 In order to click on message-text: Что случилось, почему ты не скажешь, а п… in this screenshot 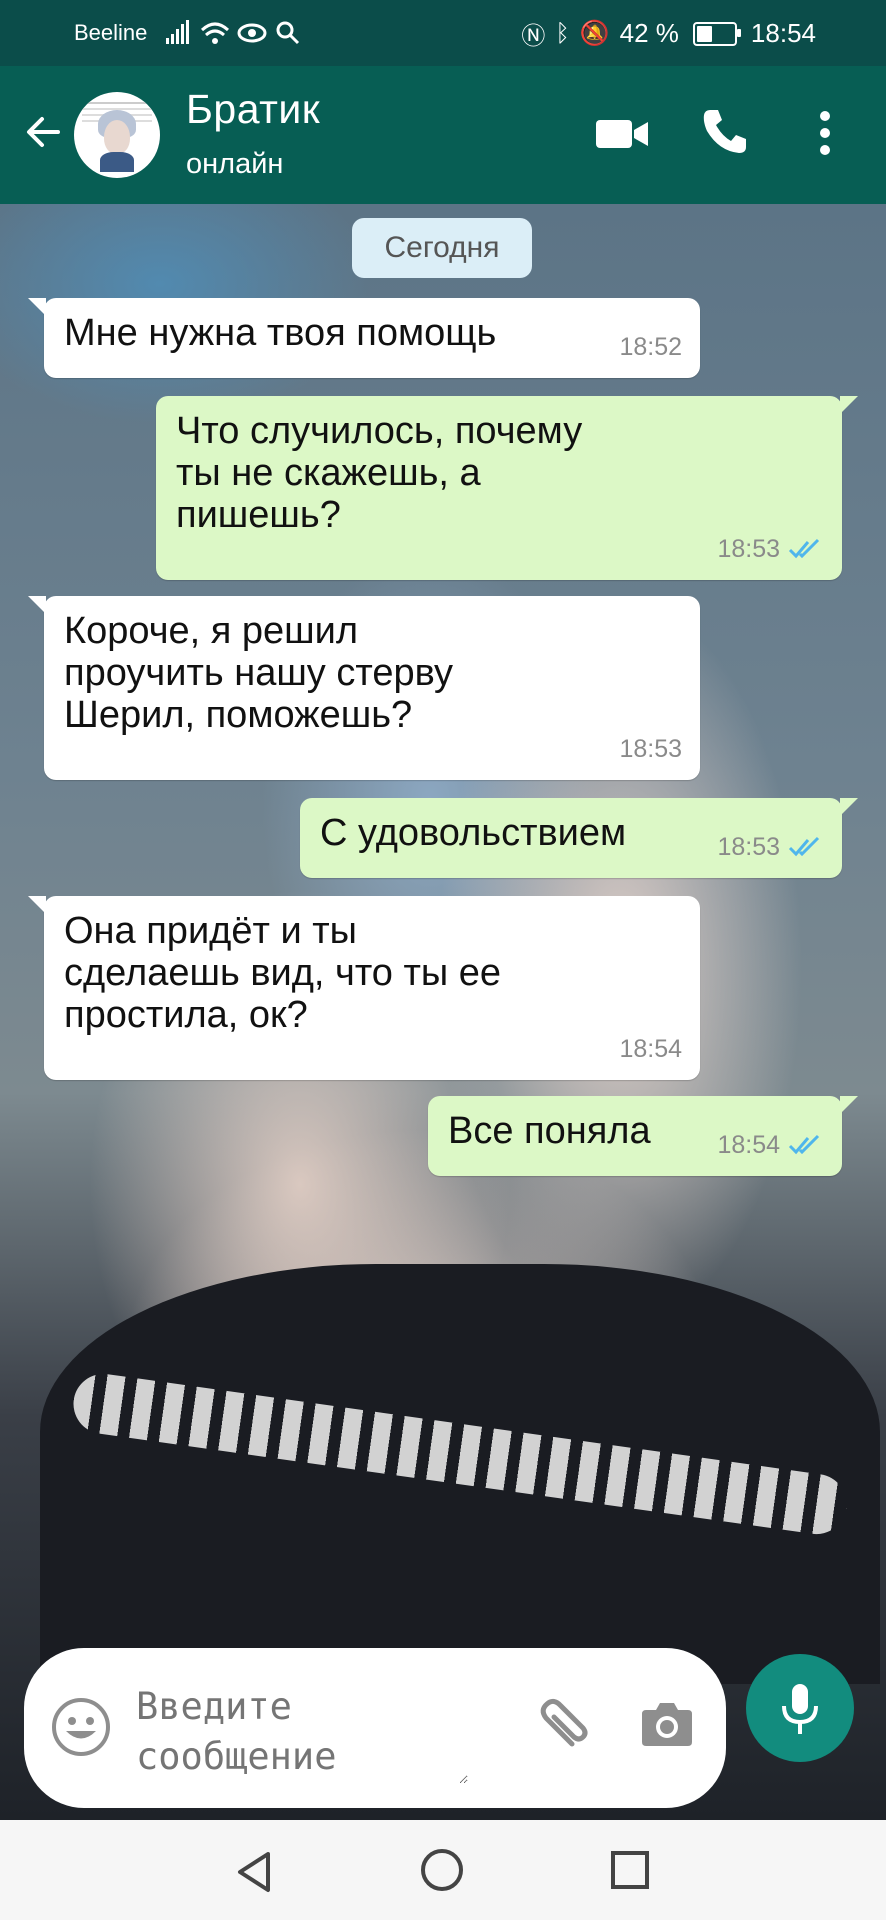, I will do `click(379, 473)`.